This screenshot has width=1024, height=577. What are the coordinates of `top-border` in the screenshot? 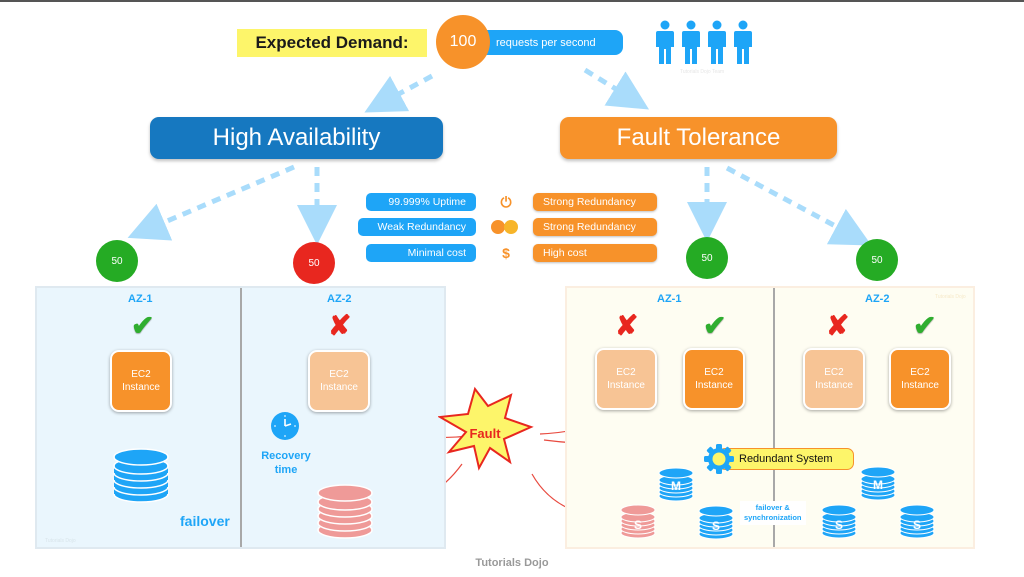 It's located at (512, 1).